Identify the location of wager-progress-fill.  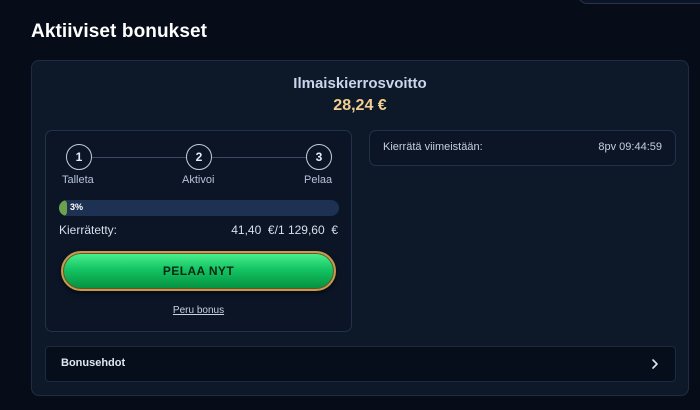
(63, 208).